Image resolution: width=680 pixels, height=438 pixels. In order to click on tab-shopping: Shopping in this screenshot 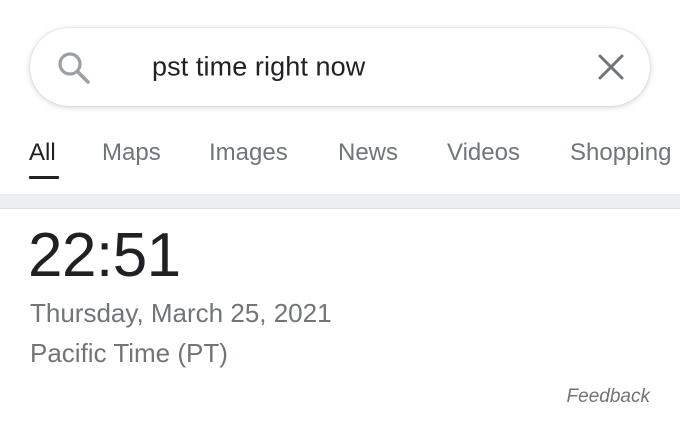, I will do `click(620, 153)`.